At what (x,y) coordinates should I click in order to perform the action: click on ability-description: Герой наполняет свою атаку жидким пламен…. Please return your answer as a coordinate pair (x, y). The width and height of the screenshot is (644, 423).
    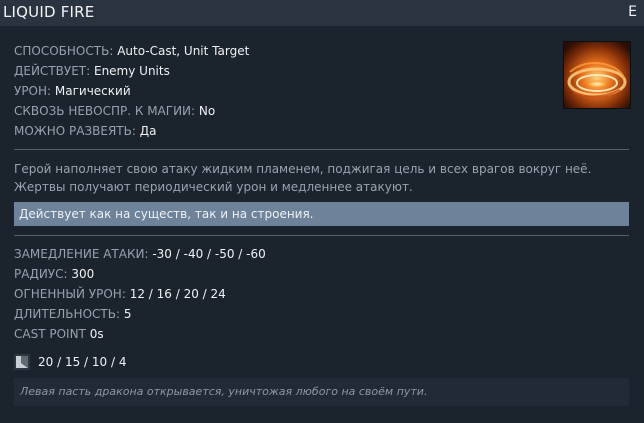
    Looking at the image, I should click on (303, 178).